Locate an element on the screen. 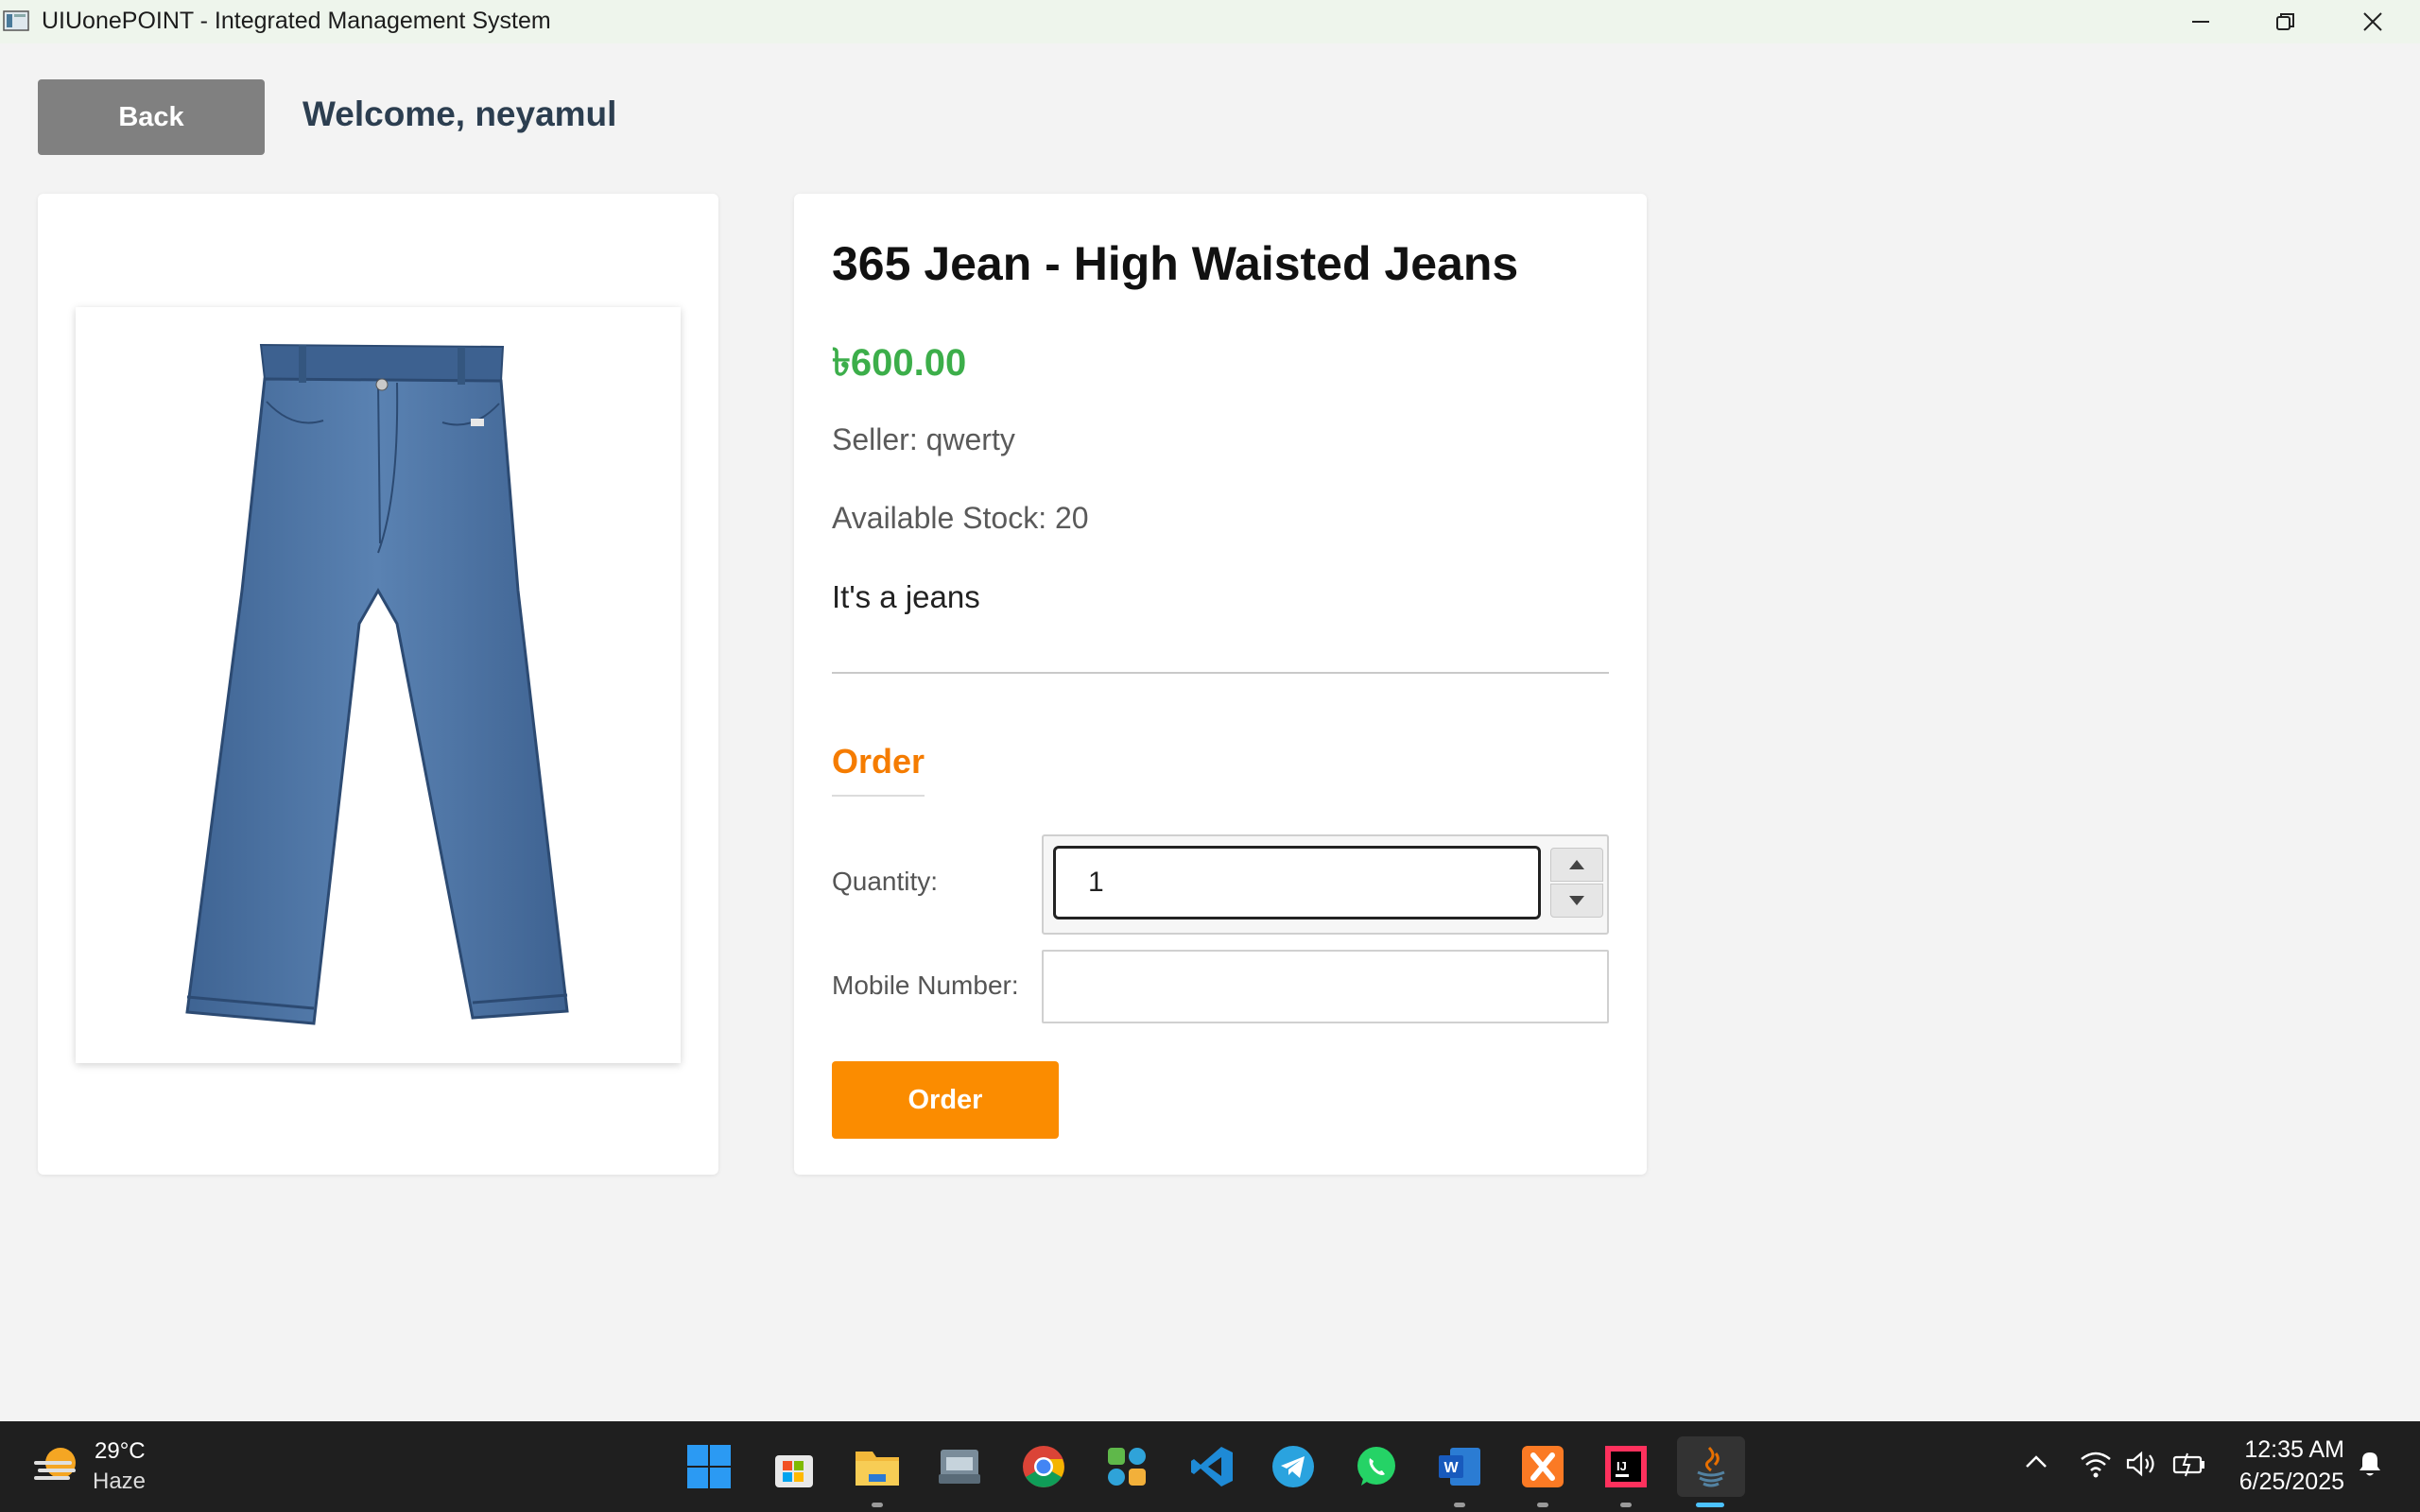  minimize-icon is located at coordinates (2200, 22).